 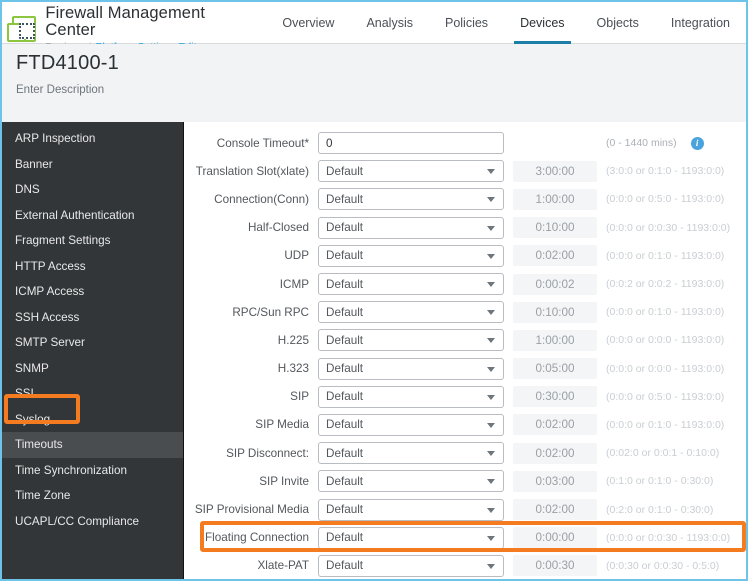 What do you see at coordinates (700, 23) in the screenshot?
I see `nav-tab-integration: Integration` at bounding box center [700, 23].